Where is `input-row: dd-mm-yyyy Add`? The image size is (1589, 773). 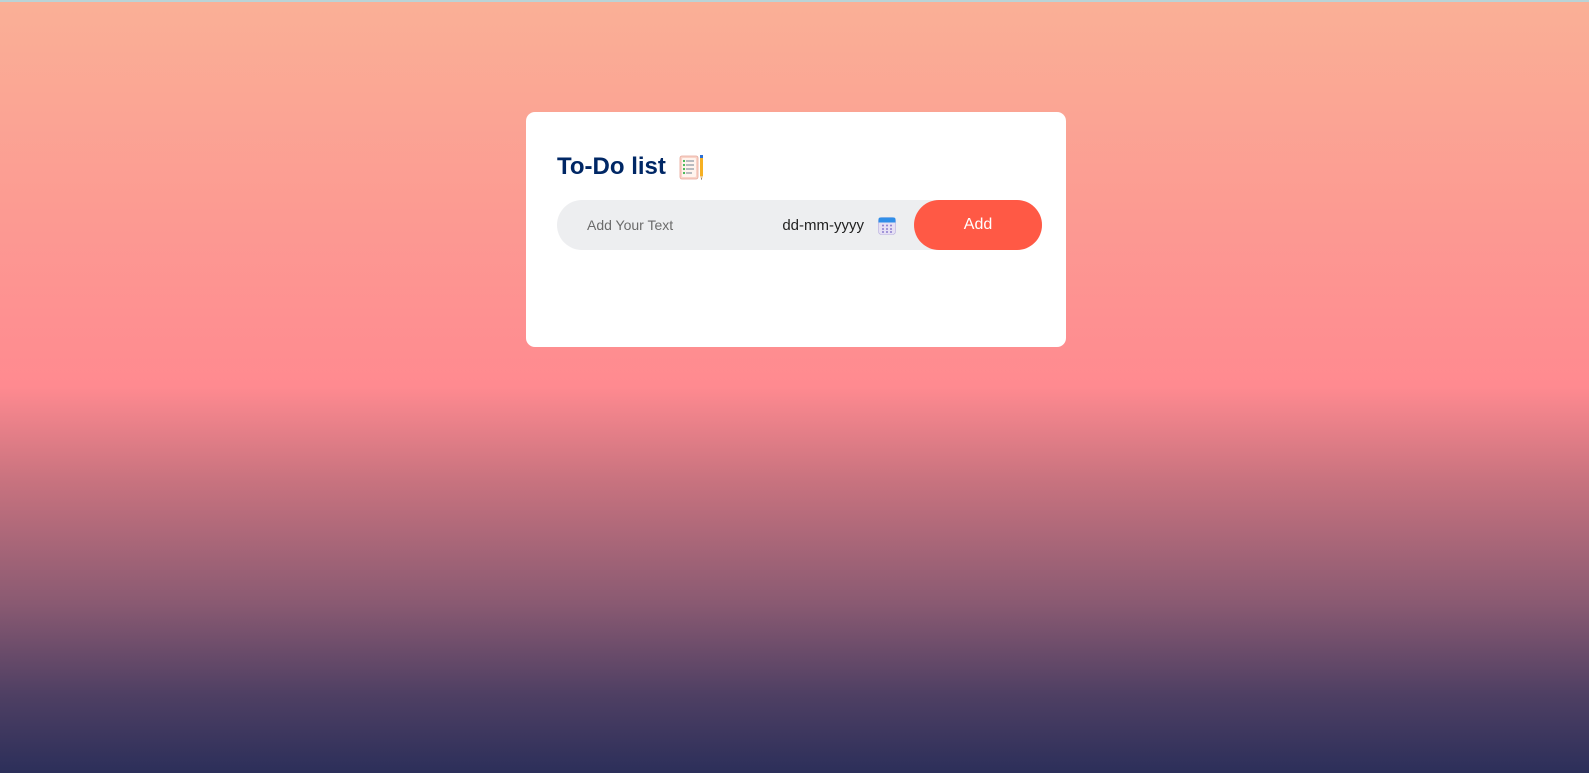
input-row: dd-mm-yyyy Add is located at coordinates (799, 225).